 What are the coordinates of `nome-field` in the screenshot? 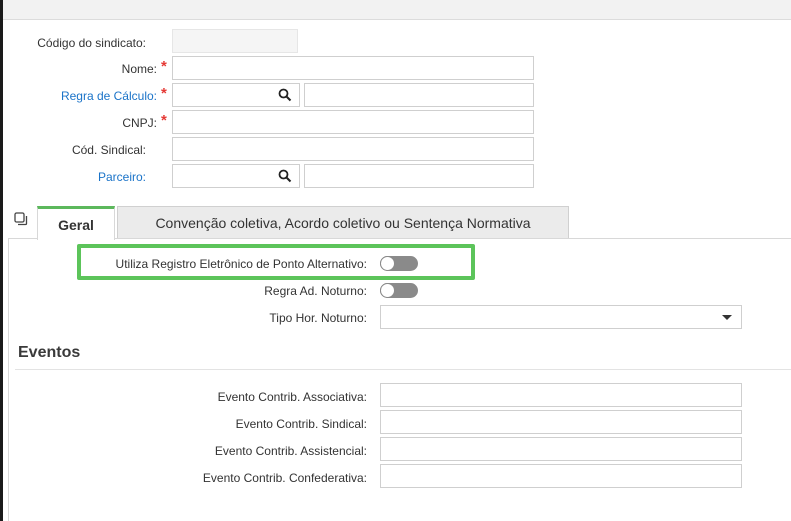 It's located at (353, 68).